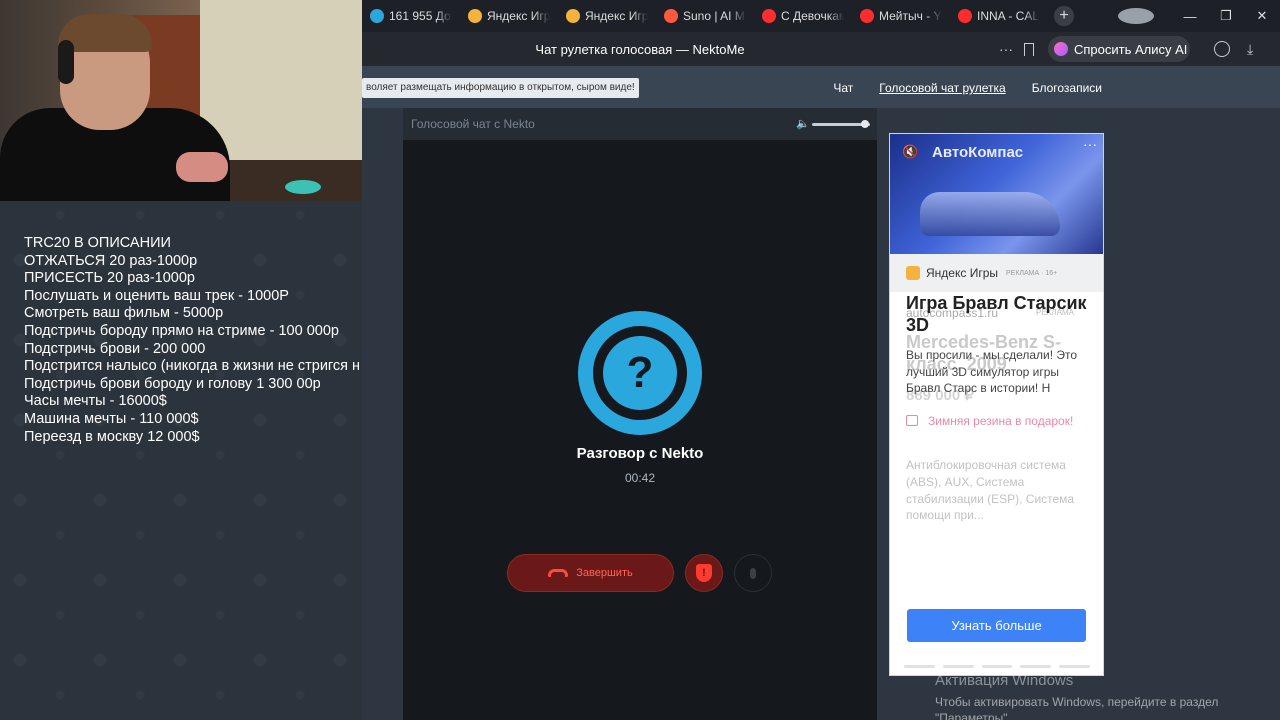 Image resolution: width=1280 pixels, height=720 pixels. I want to click on mute-mic-button, so click(753, 573).